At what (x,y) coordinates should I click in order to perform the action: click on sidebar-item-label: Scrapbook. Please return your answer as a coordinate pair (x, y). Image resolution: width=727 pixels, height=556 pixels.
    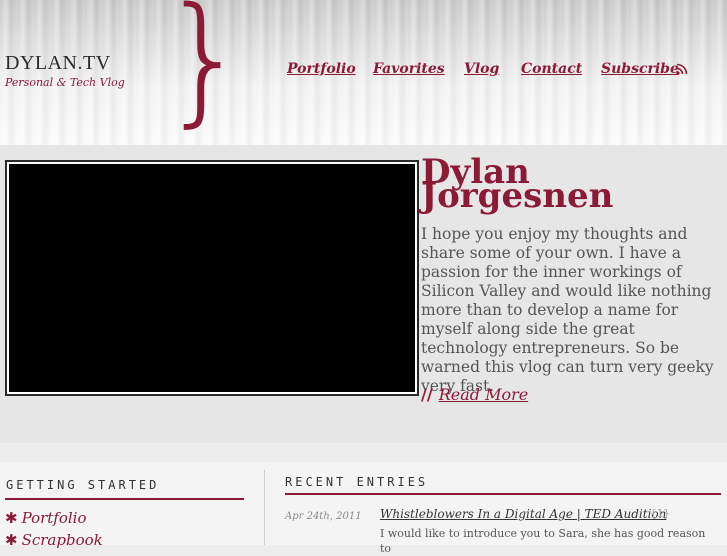
    Looking at the image, I should click on (62, 540).